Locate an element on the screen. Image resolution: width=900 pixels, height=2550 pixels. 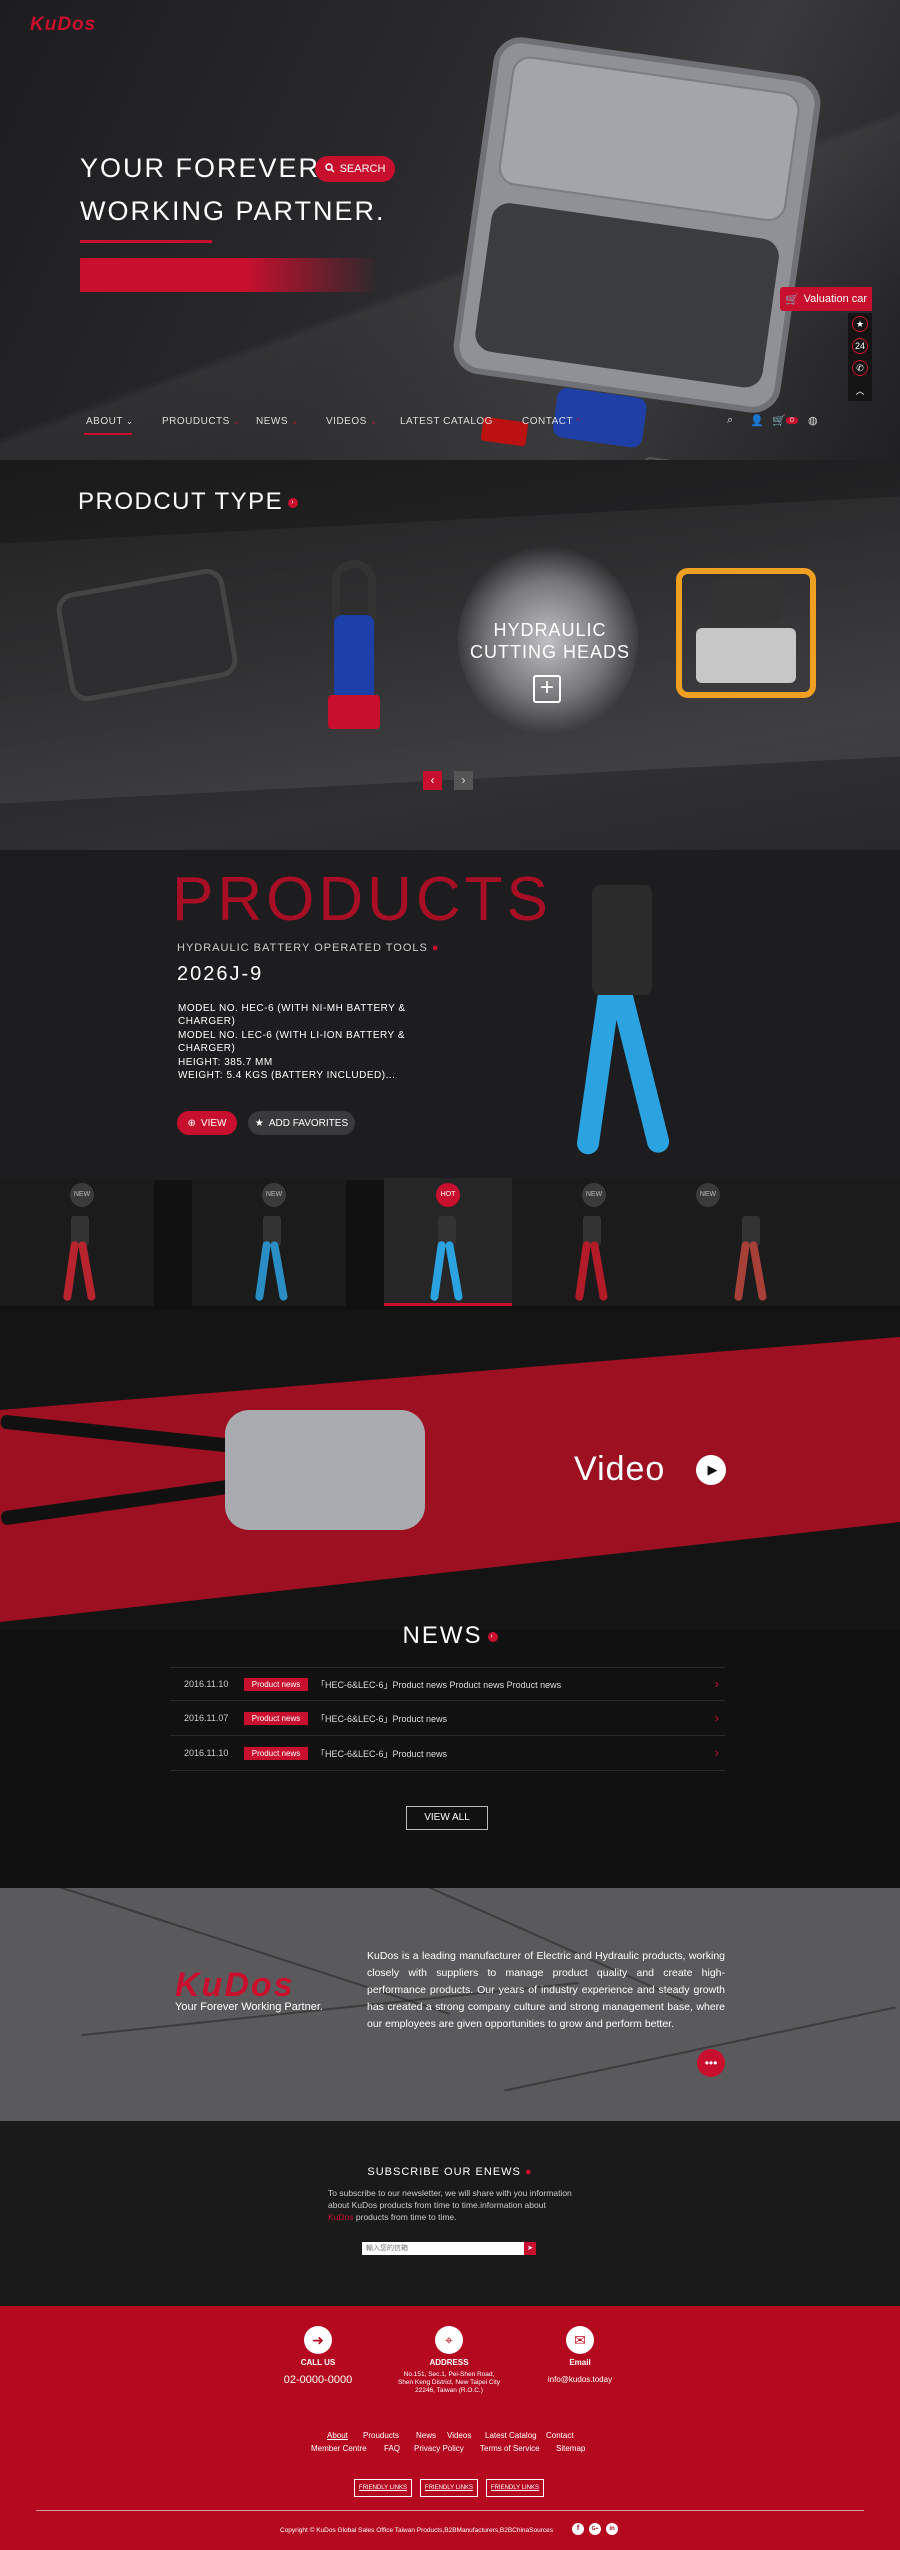
footer-link-videos: Videos is located at coordinates (459, 2435).